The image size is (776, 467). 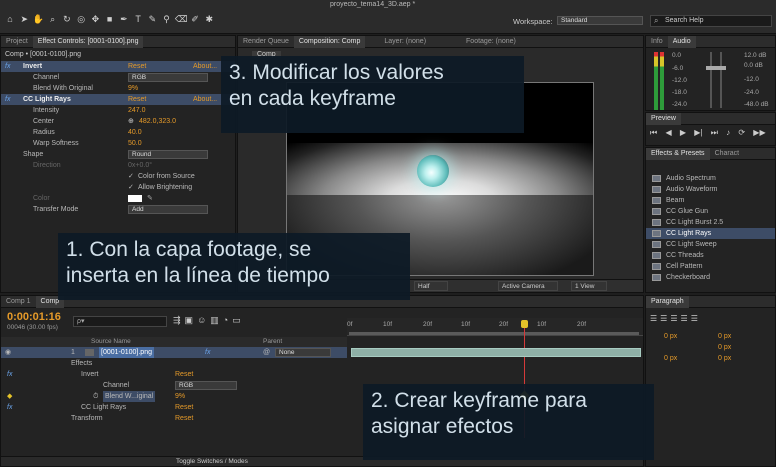 What do you see at coordinates (152, 19) in the screenshot?
I see `brush-tool-icon: ✎` at bounding box center [152, 19].